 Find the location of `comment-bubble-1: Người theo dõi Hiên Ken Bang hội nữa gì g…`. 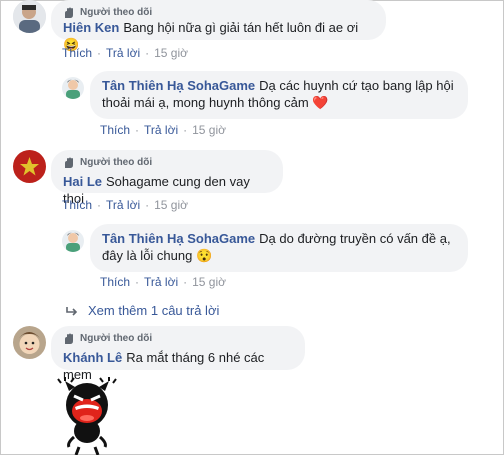

comment-bubble-1: Người theo dõi Hiên Ken Bang hội nữa gì g… is located at coordinates (218, 26).